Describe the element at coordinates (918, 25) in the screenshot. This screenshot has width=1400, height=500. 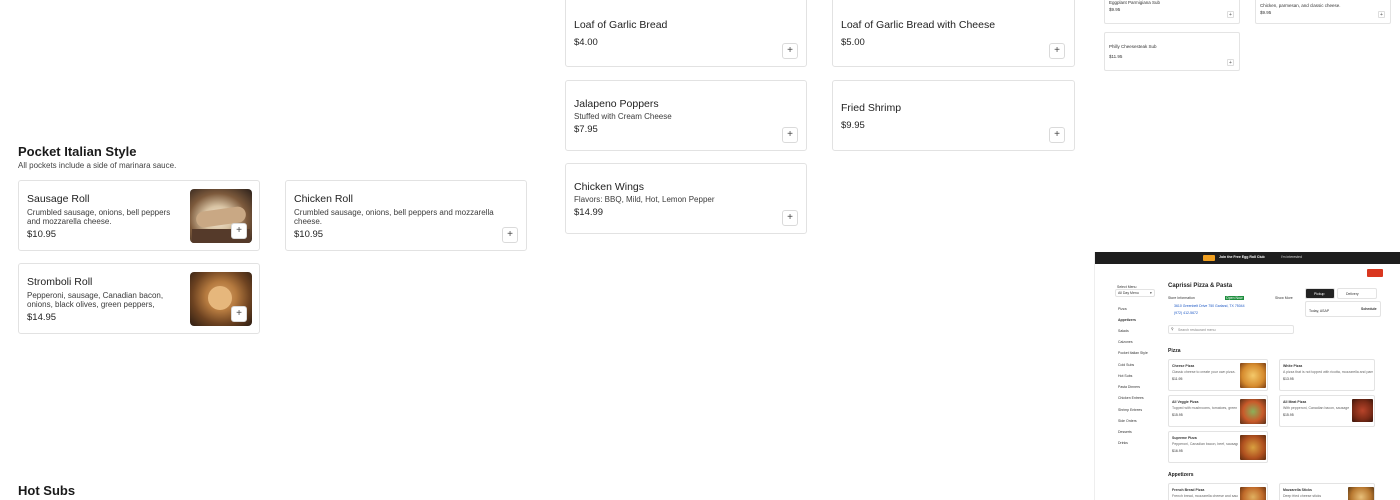
I see `item-name: Loaf of Garlic Bread with Cheese` at that location.